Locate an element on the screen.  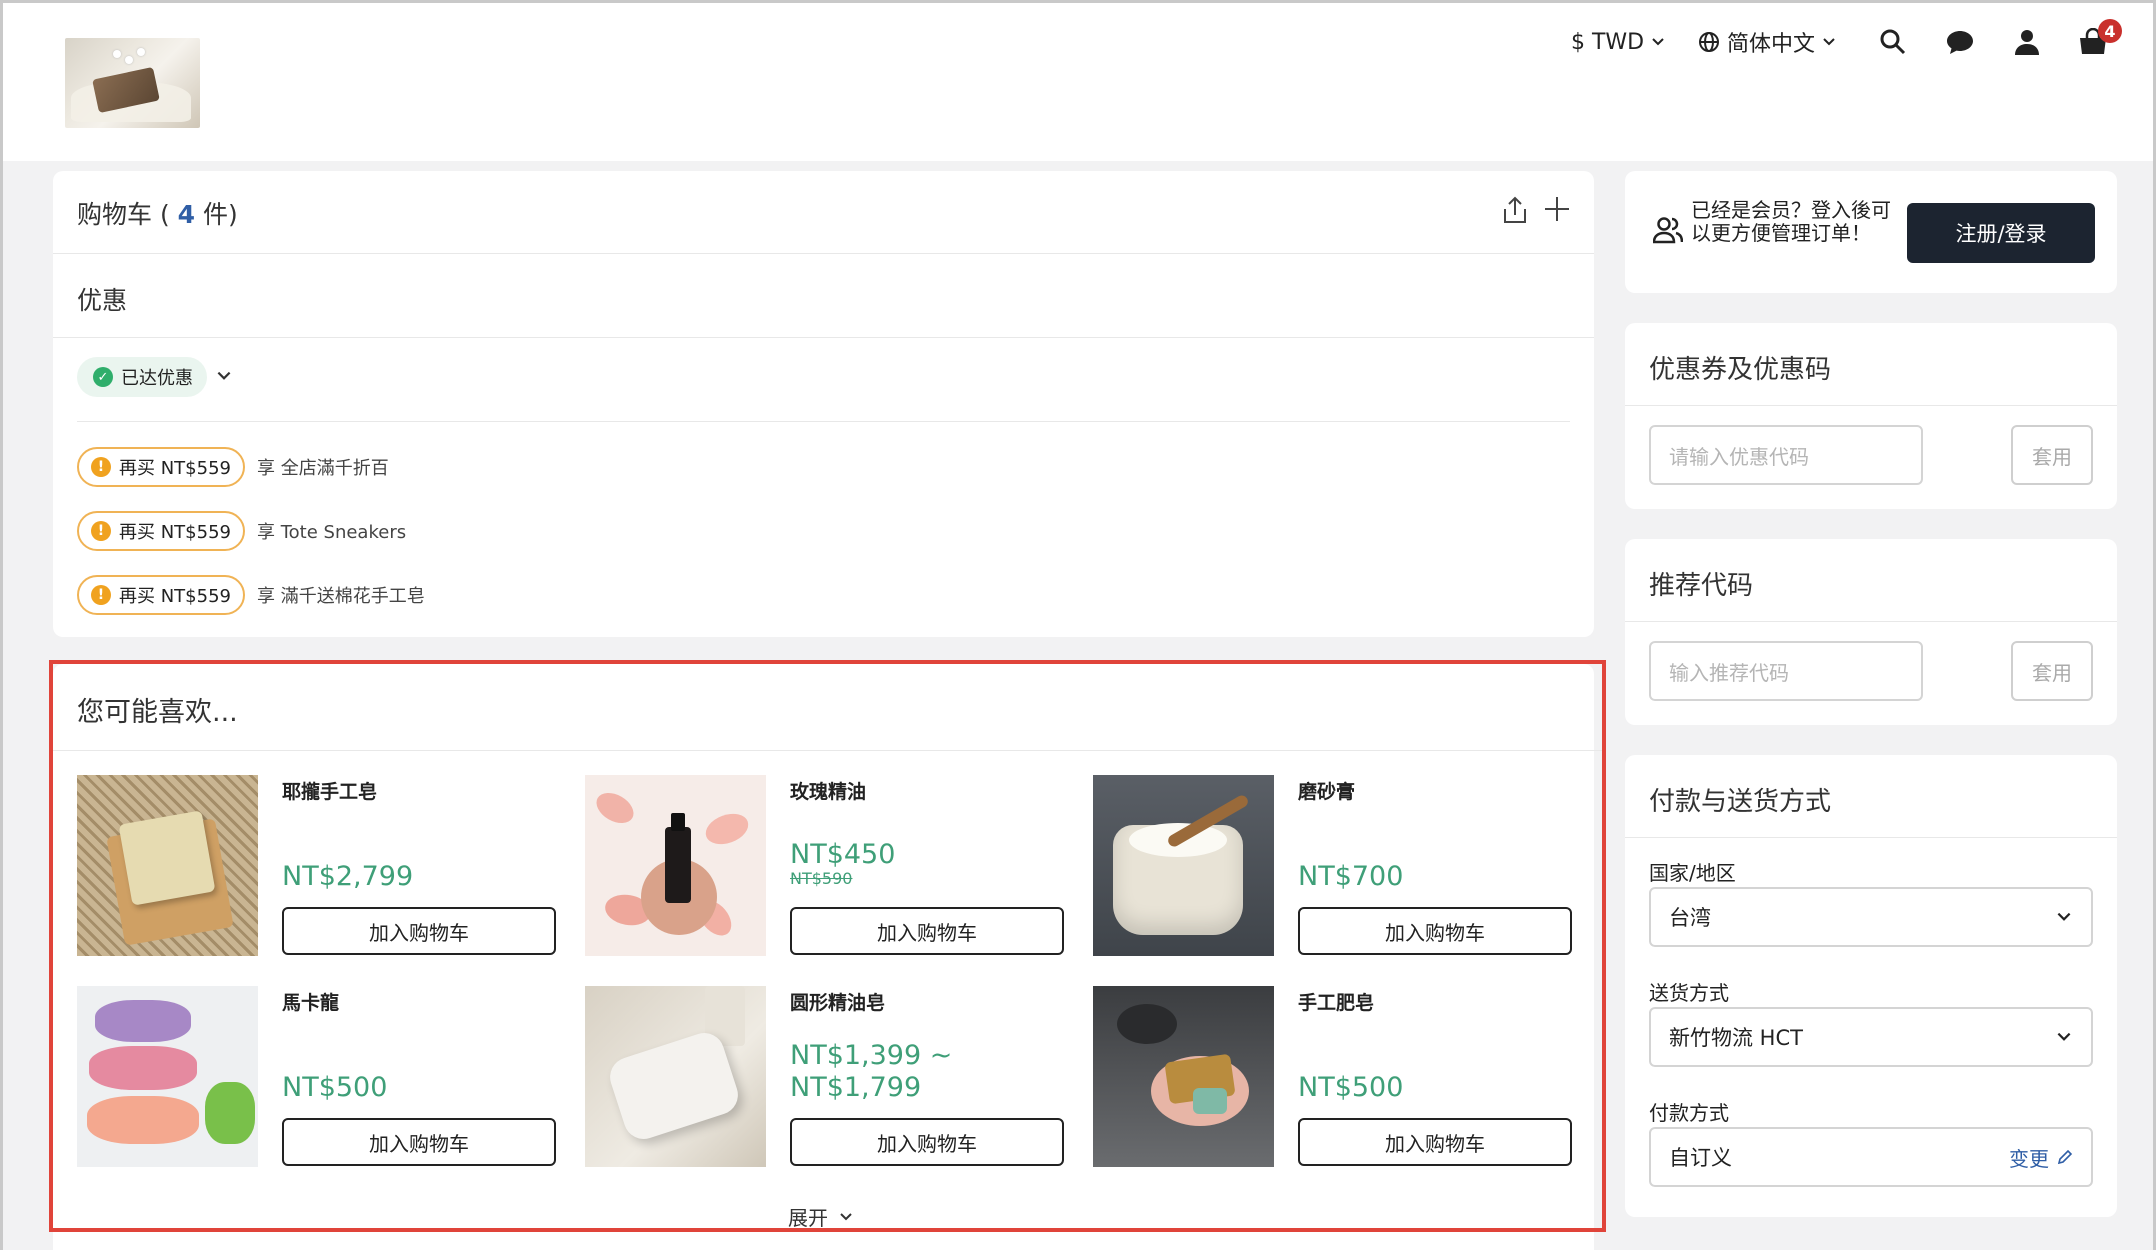
currency-selector: $ TWD is located at coordinates (1618, 42).